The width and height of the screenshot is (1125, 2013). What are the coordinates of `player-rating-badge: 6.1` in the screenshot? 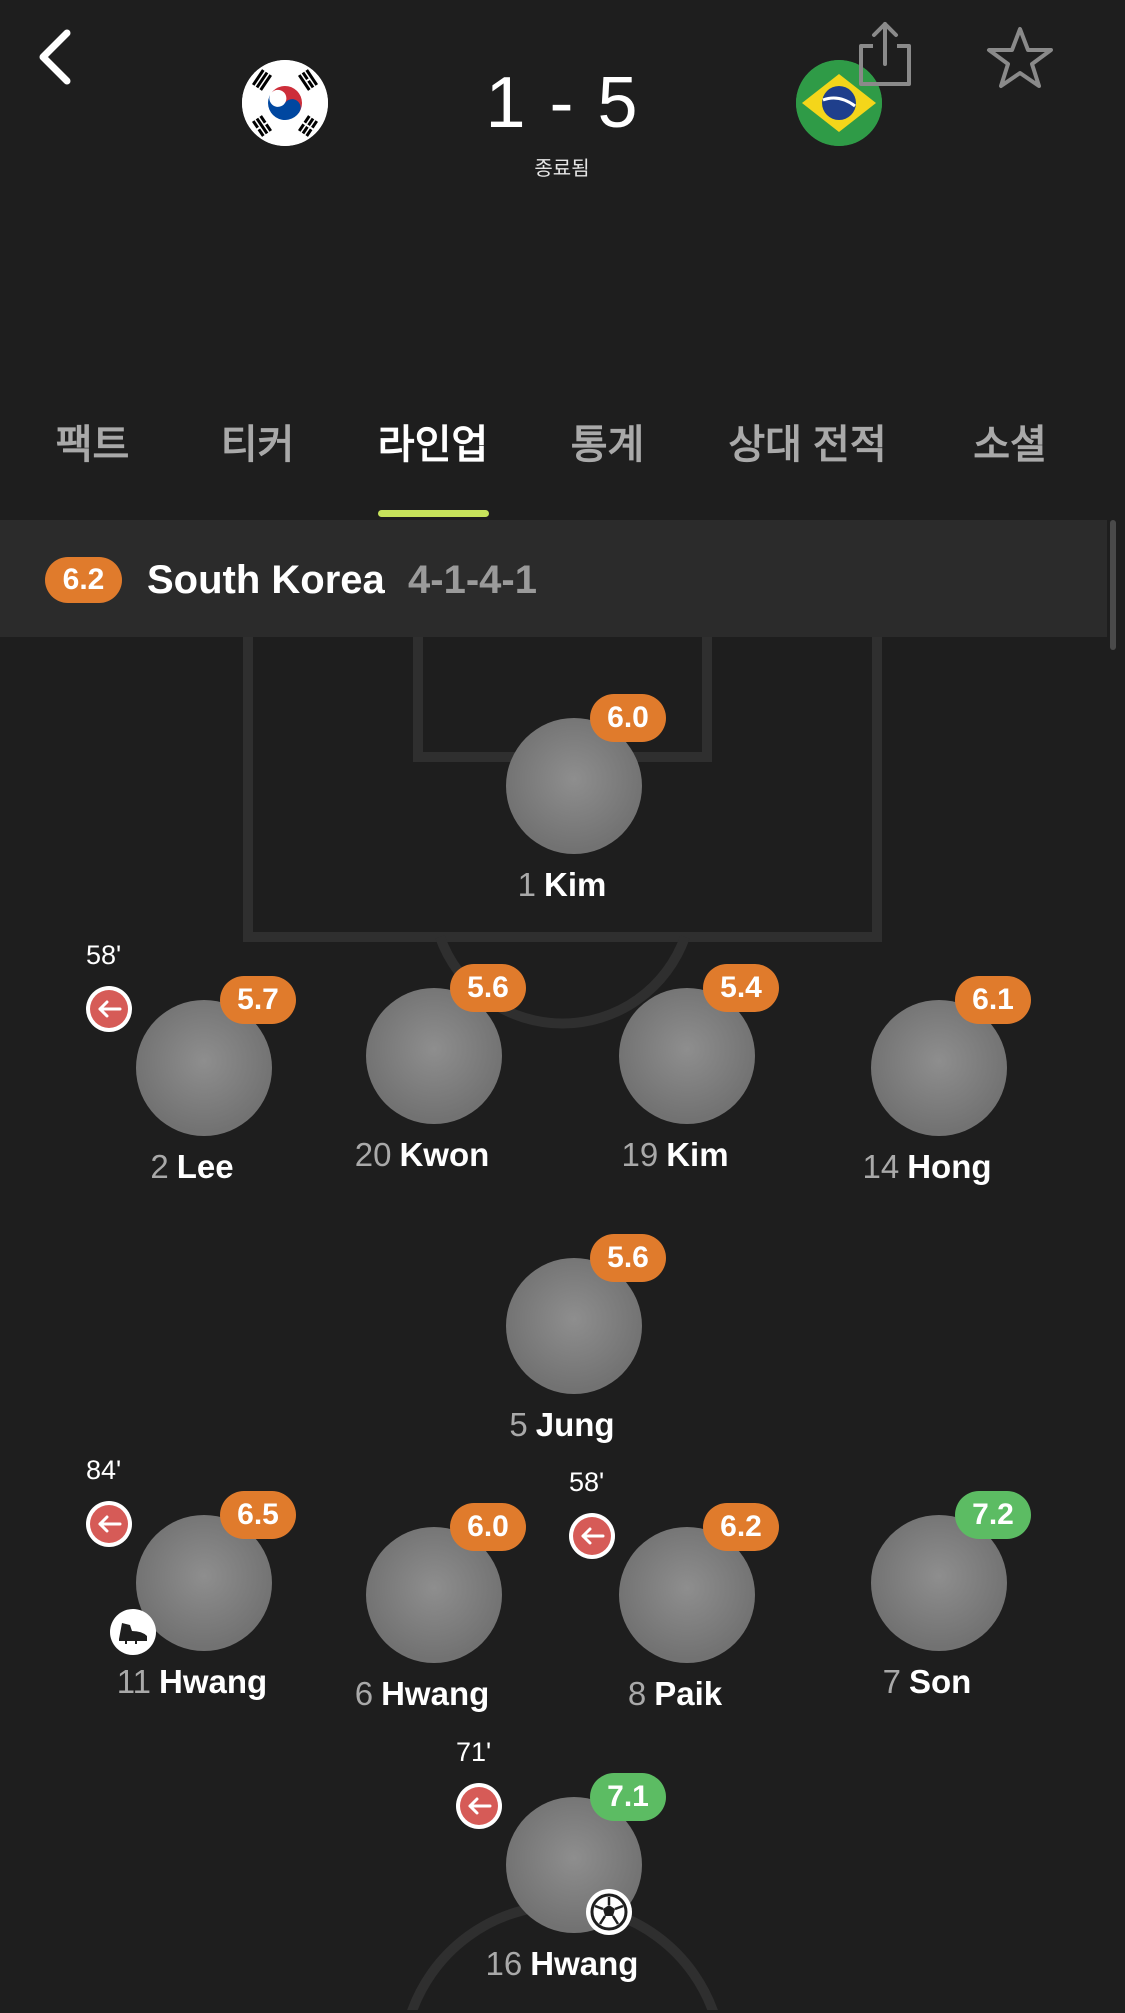 It's located at (993, 1000).